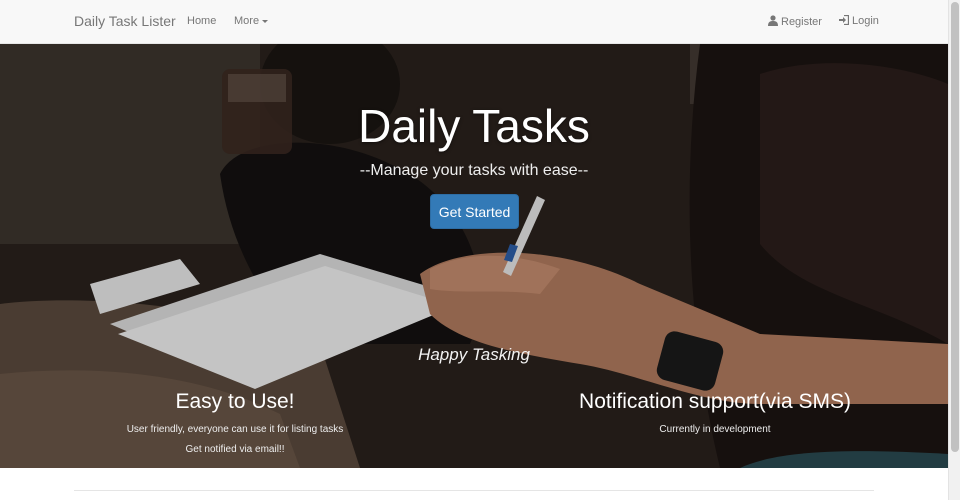 This screenshot has height=500, width=960. I want to click on brand-link: Daily Task Lister, so click(125, 21).